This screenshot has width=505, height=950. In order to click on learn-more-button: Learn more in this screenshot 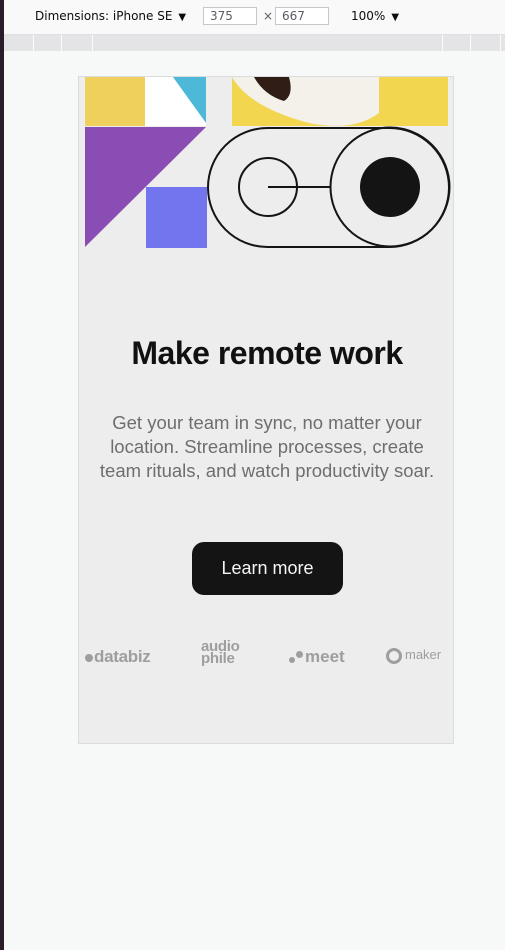, I will do `click(267, 568)`.